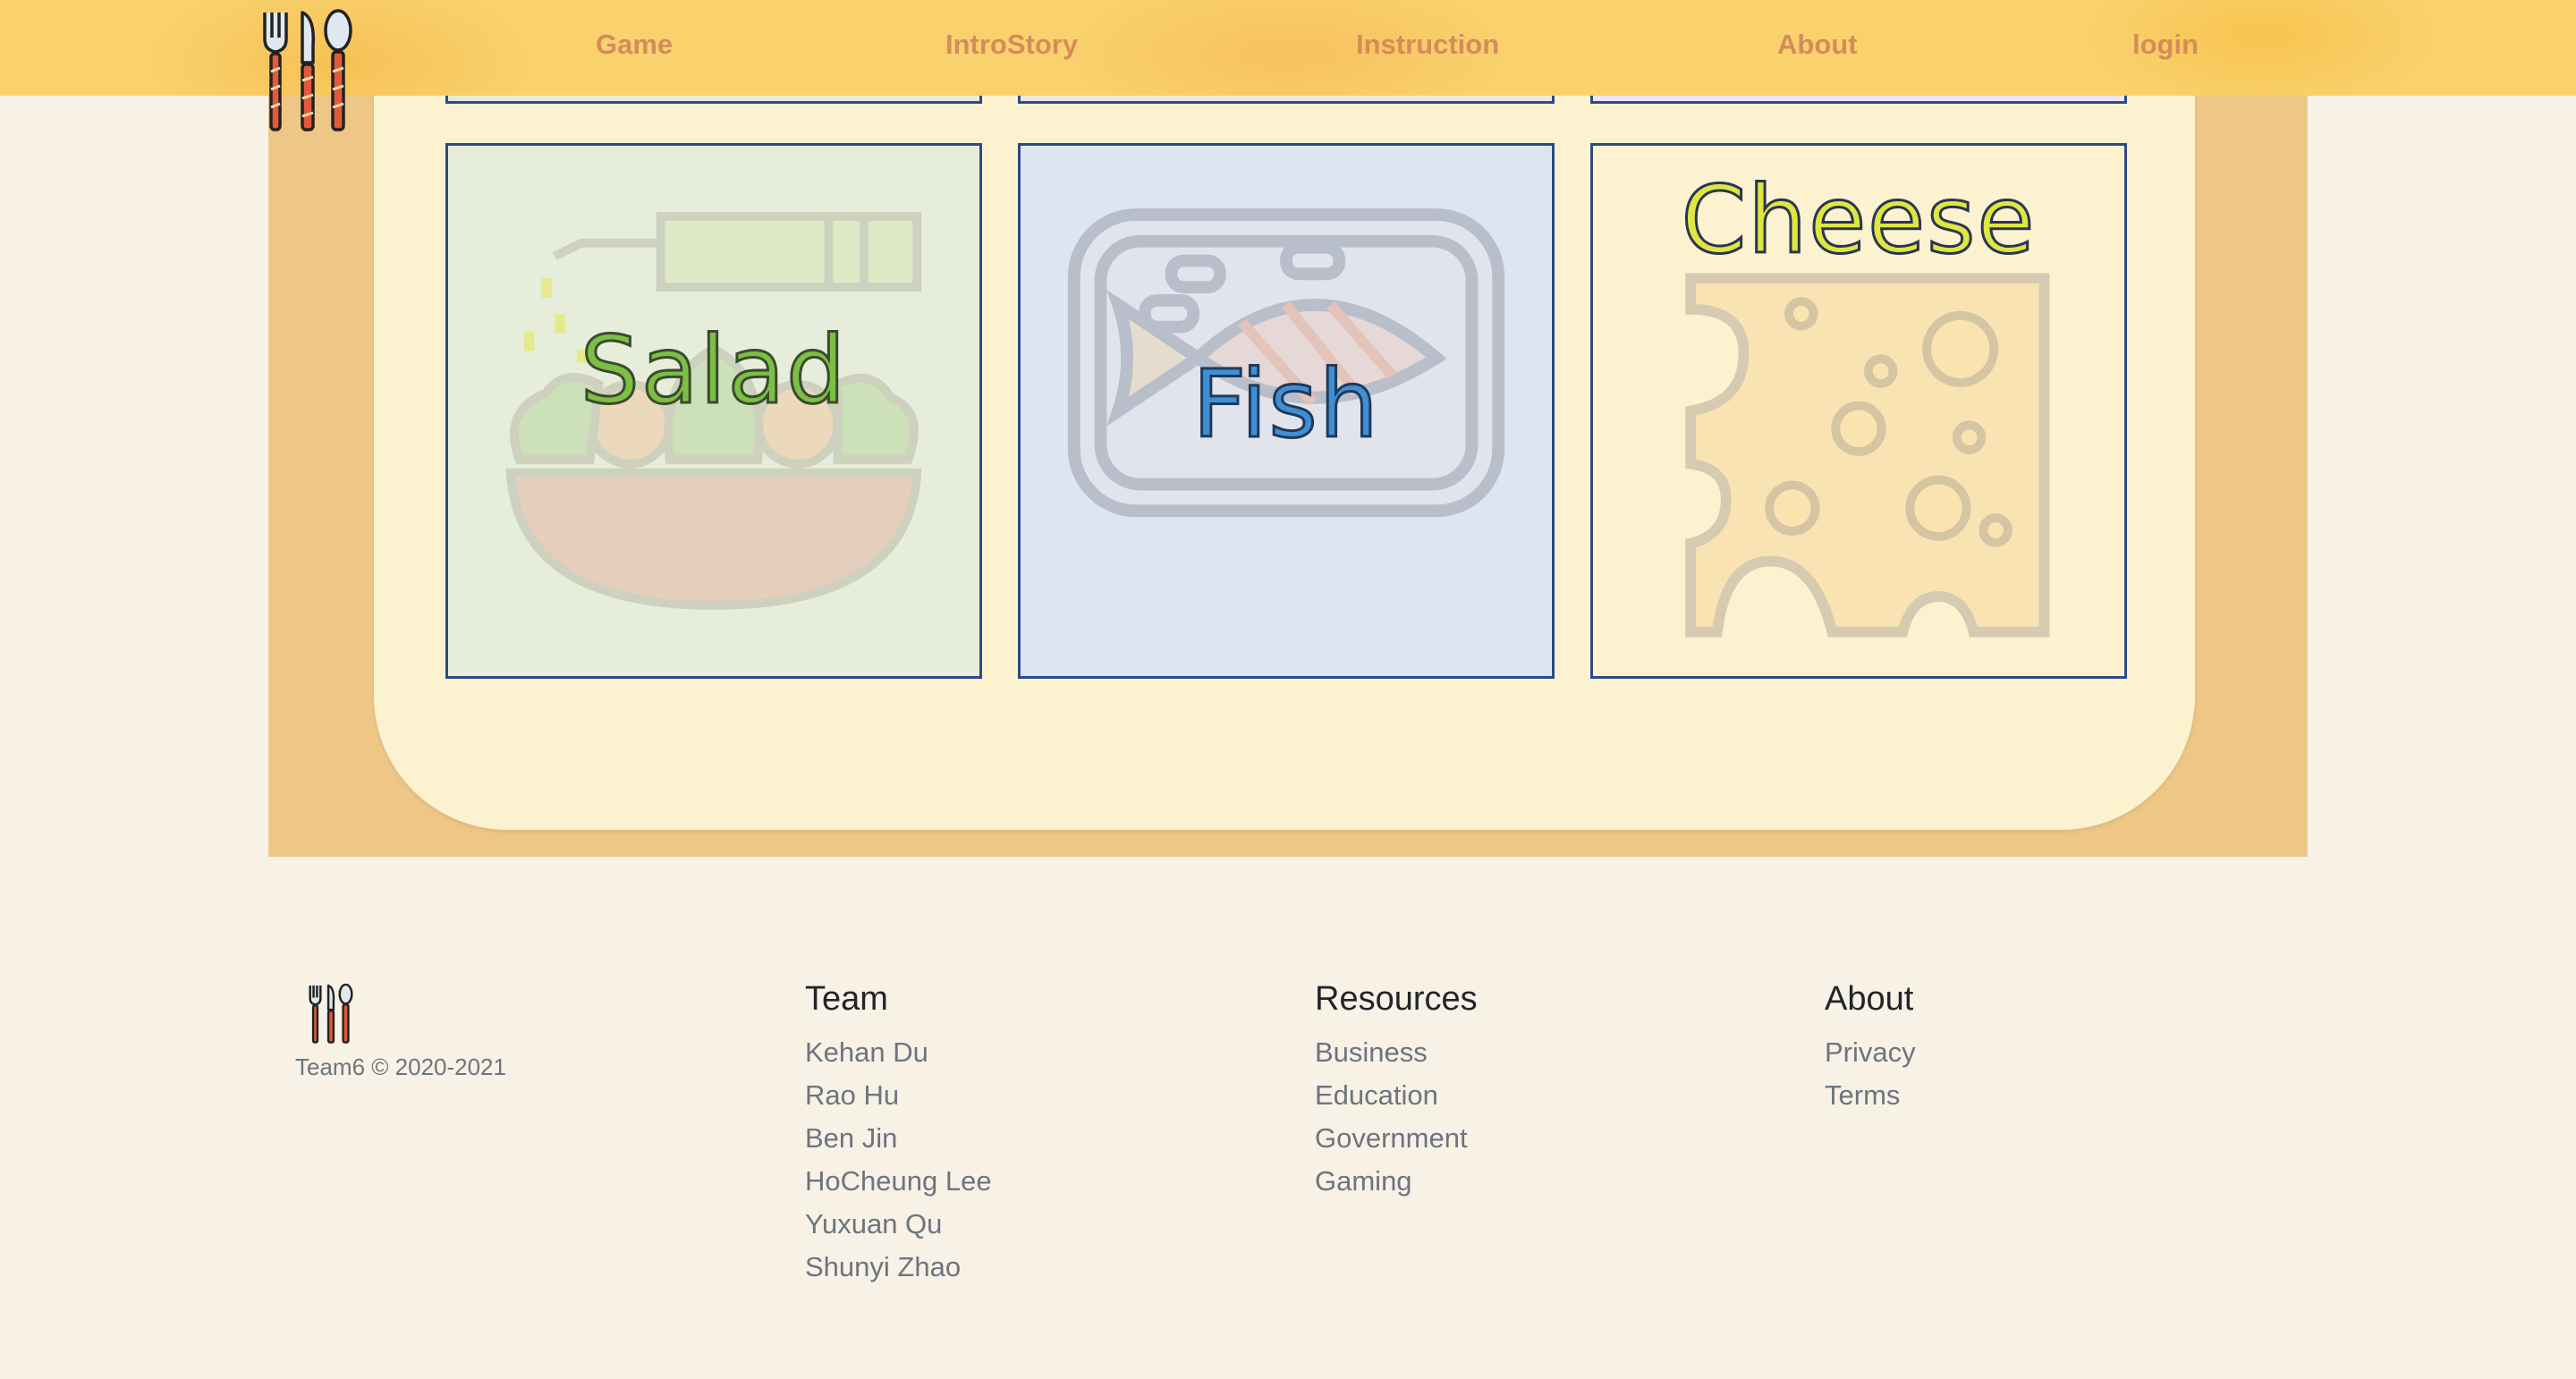 This screenshot has height=1379, width=2576. I want to click on food-card-fish: Fish, so click(1286, 411).